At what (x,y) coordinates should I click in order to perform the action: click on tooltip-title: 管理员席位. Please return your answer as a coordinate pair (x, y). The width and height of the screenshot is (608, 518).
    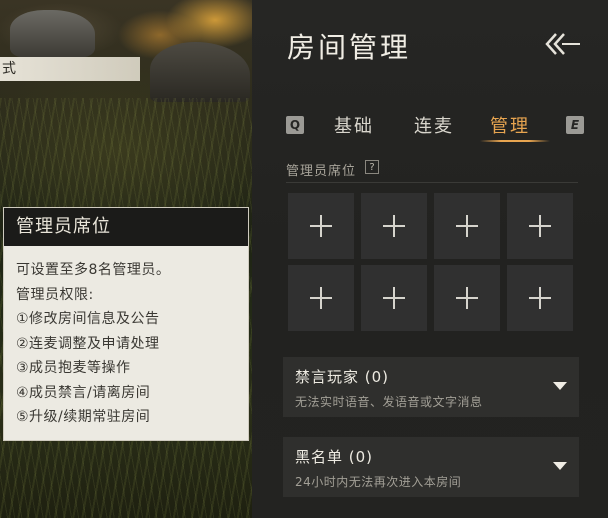
    Looking at the image, I should click on (126, 227).